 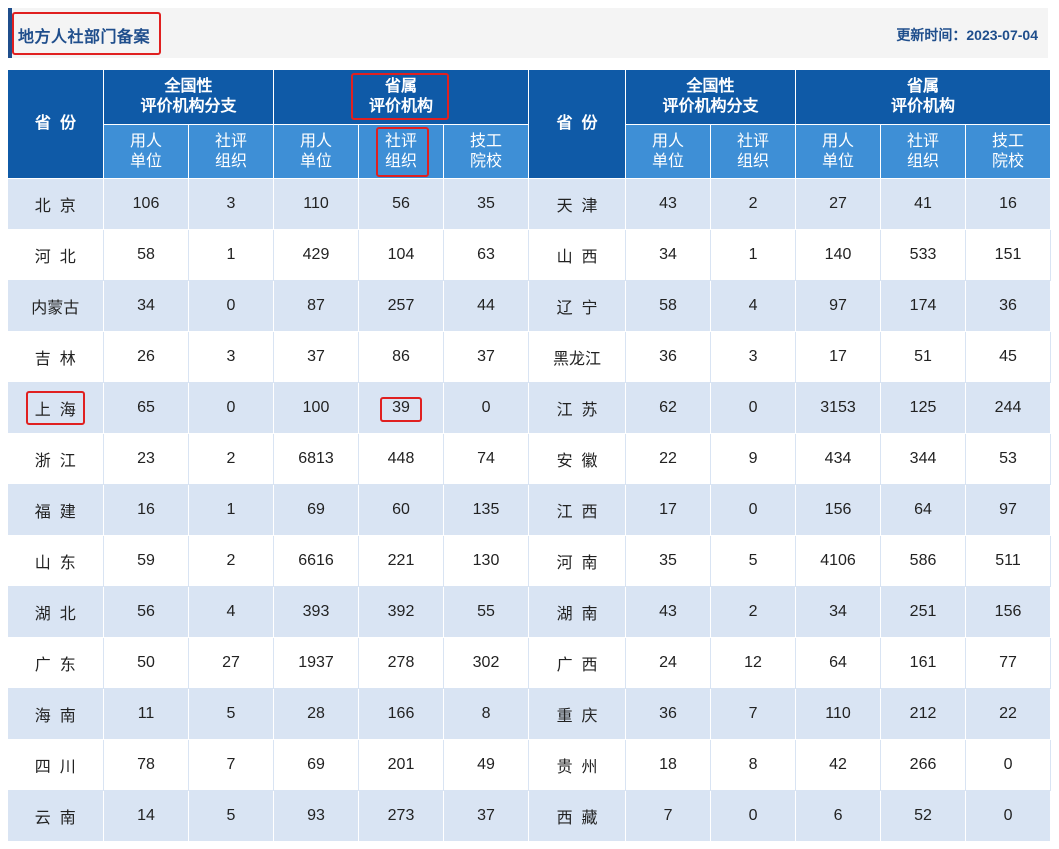 What do you see at coordinates (316, 306) in the screenshot?
I see `value-cell: 87` at bounding box center [316, 306].